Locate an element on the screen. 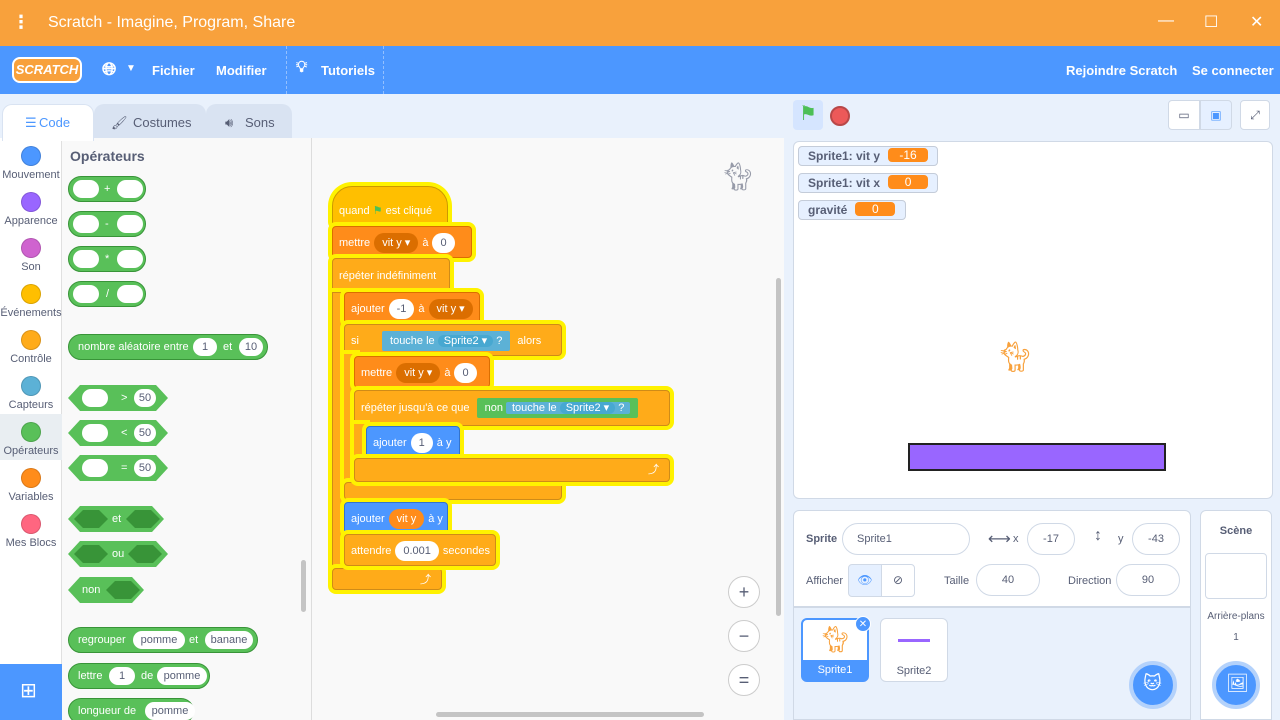 The width and height of the screenshot is (1280, 720). when-flag-clicked-block: quand ⚑ est cliqué is located at coordinates (390, 206).